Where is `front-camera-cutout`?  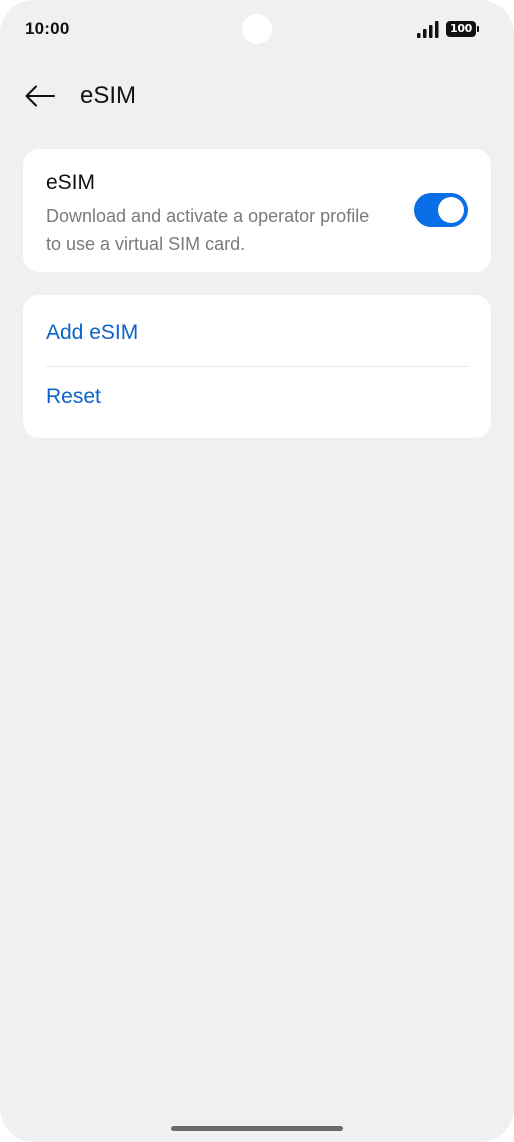 front-camera-cutout is located at coordinates (257, 29).